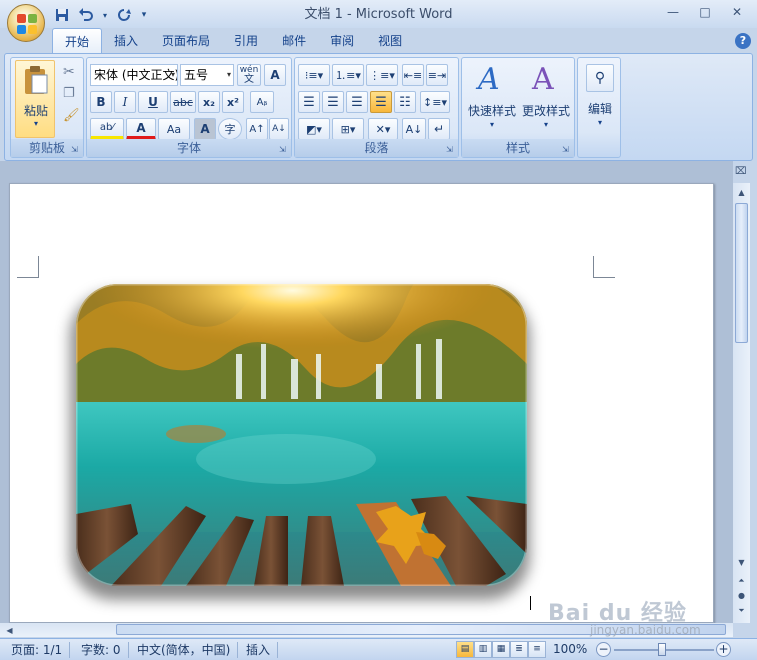 The height and width of the screenshot is (660, 757). What do you see at coordinates (348, 75) in the screenshot?
I see `numbering-button: ⒈≡▾` at bounding box center [348, 75].